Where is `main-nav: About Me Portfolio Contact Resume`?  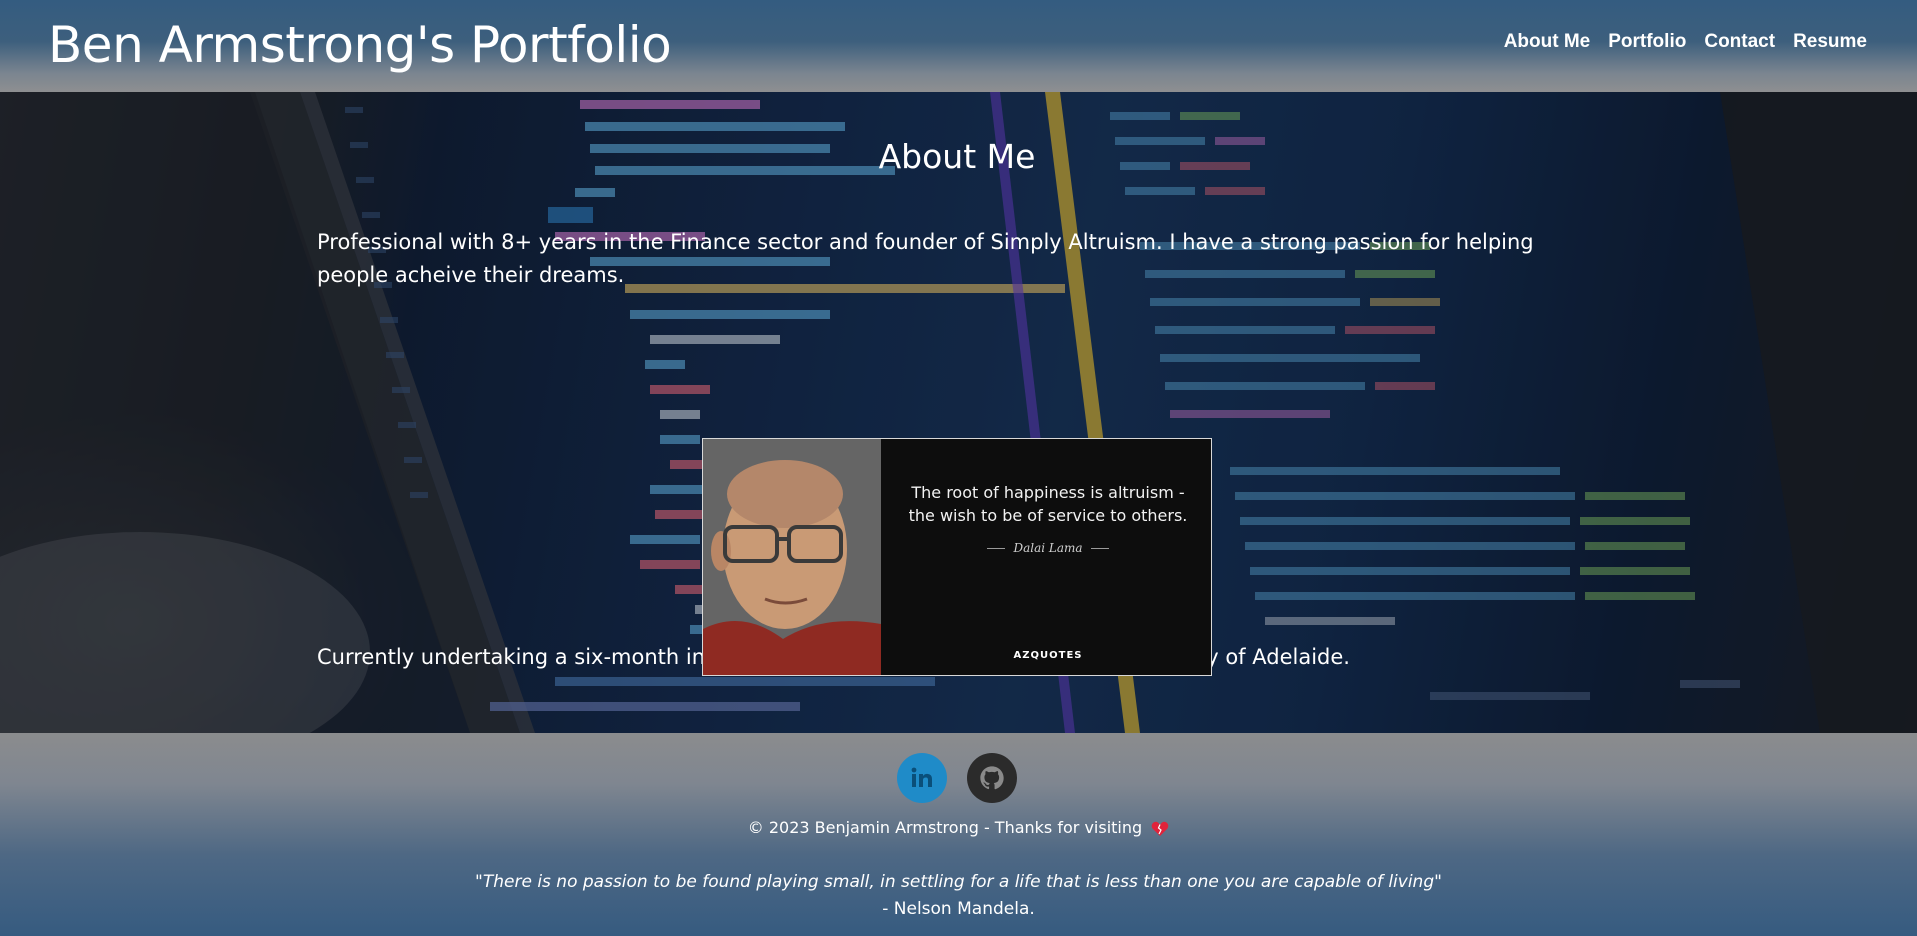
main-nav: About Me Portfolio Contact Resume is located at coordinates (1685, 42).